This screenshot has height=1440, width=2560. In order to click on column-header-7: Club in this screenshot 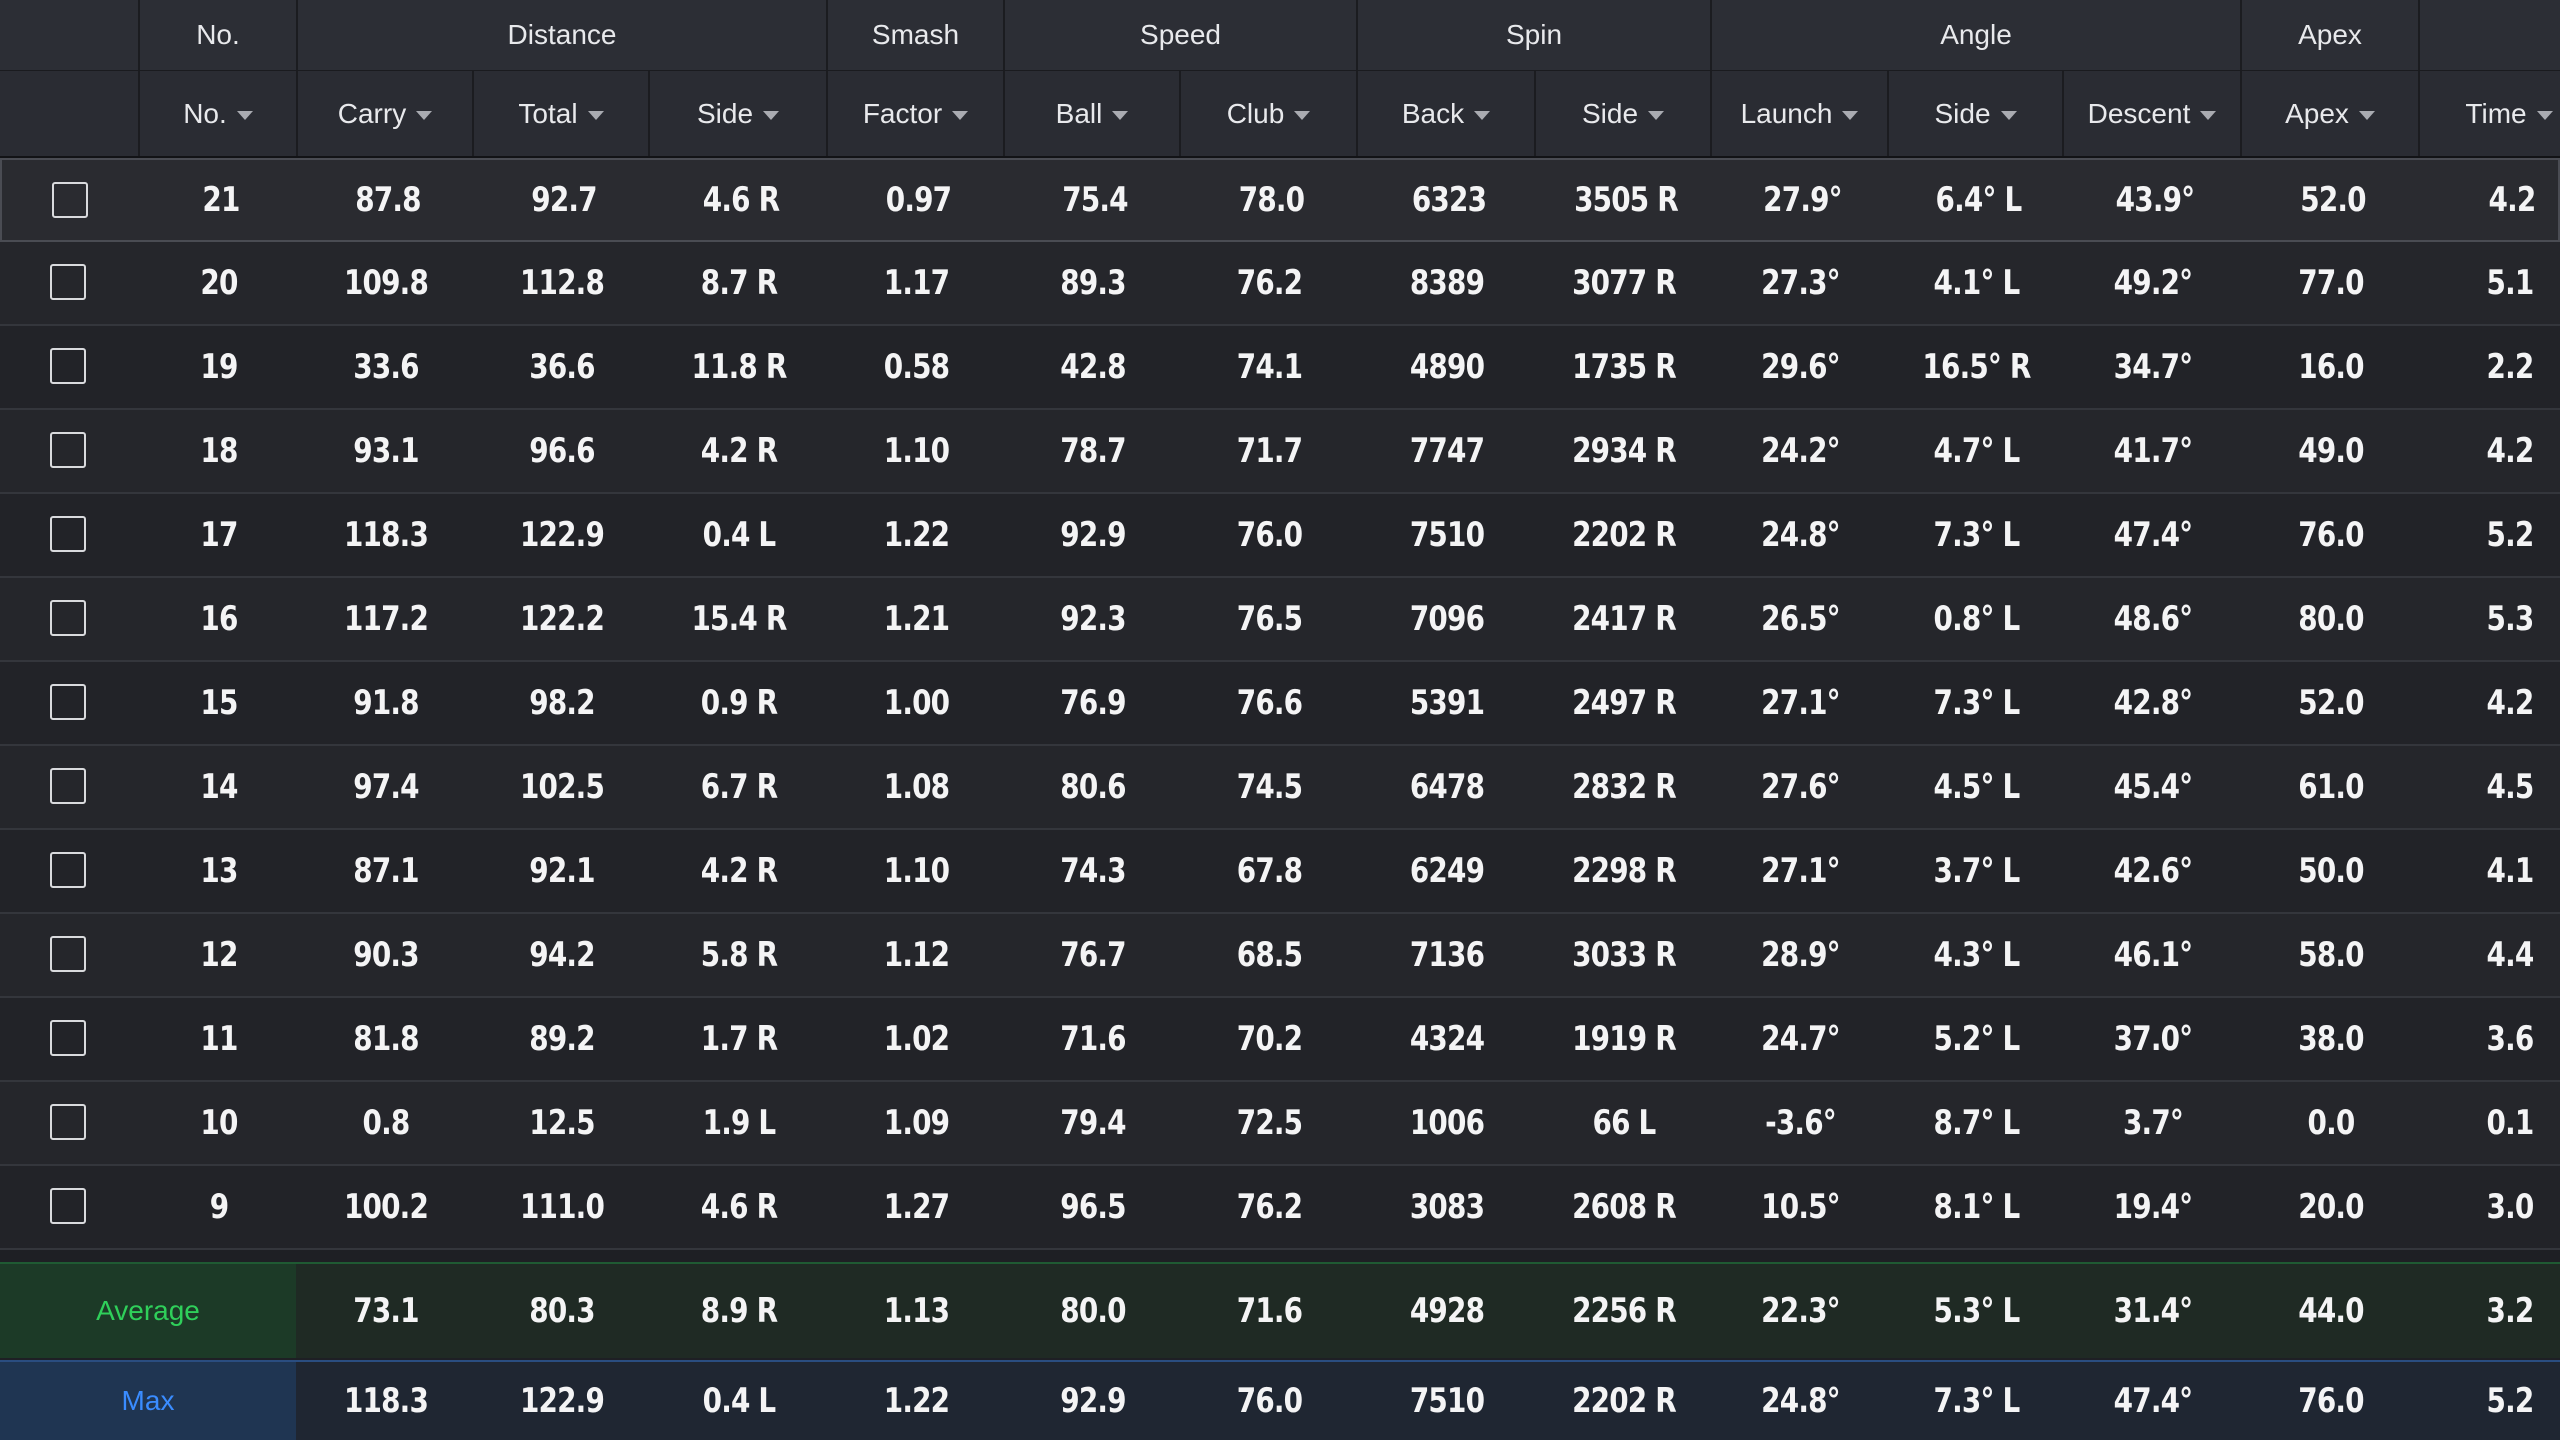, I will do `click(1269, 113)`.